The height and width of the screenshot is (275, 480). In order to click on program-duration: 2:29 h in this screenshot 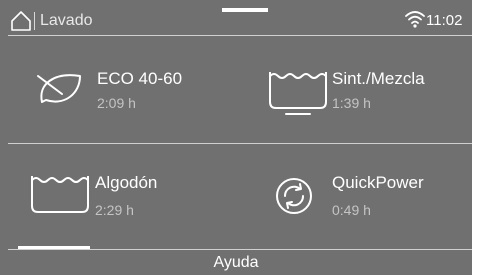, I will do `click(114, 210)`.